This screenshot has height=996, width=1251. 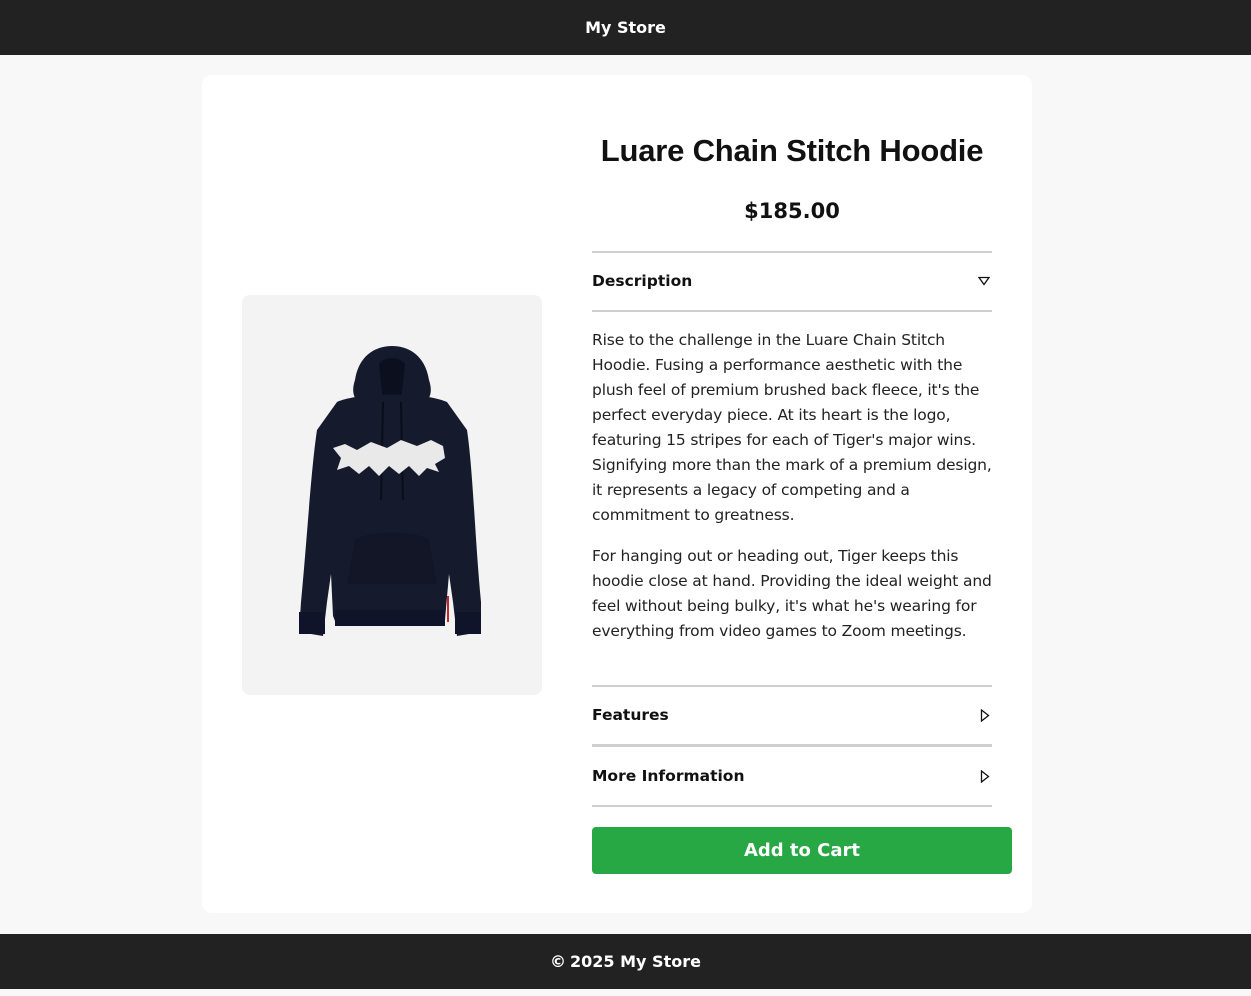 I want to click on accordion-label: Features, so click(x=630, y=715).